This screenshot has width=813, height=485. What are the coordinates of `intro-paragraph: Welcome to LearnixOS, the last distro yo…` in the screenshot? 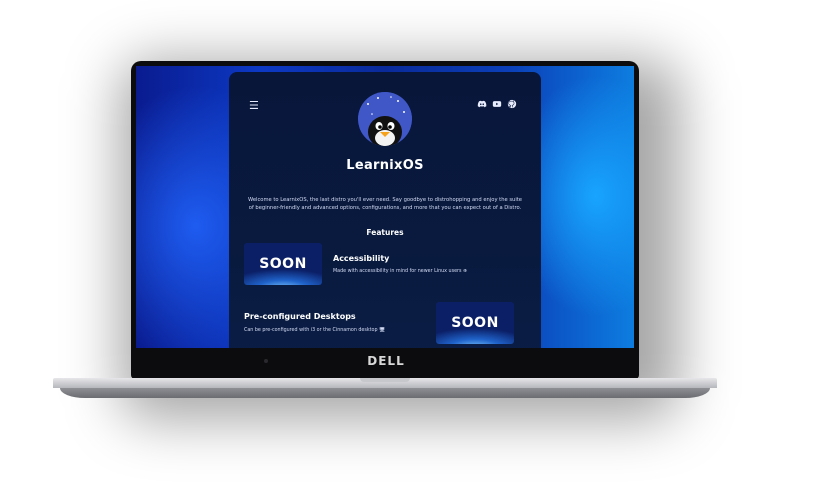 It's located at (385, 204).